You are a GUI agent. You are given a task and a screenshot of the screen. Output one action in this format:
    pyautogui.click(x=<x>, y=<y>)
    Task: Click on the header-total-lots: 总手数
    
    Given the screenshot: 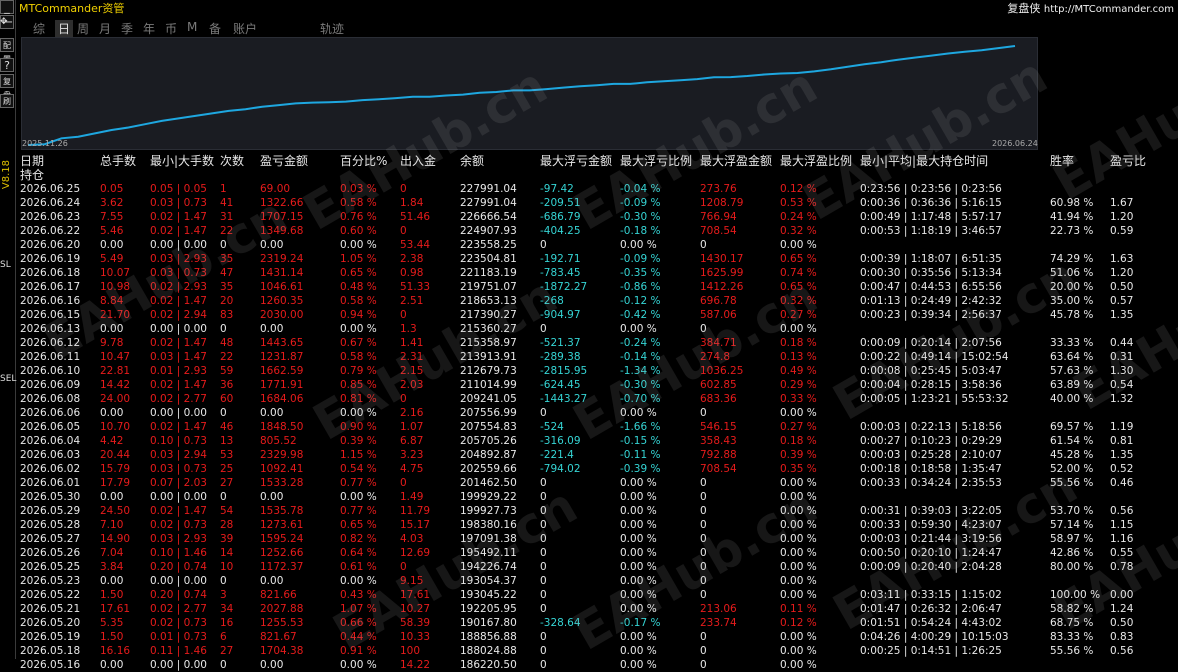 What is the action you would take?
    pyautogui.click(x=118, y=160)
    